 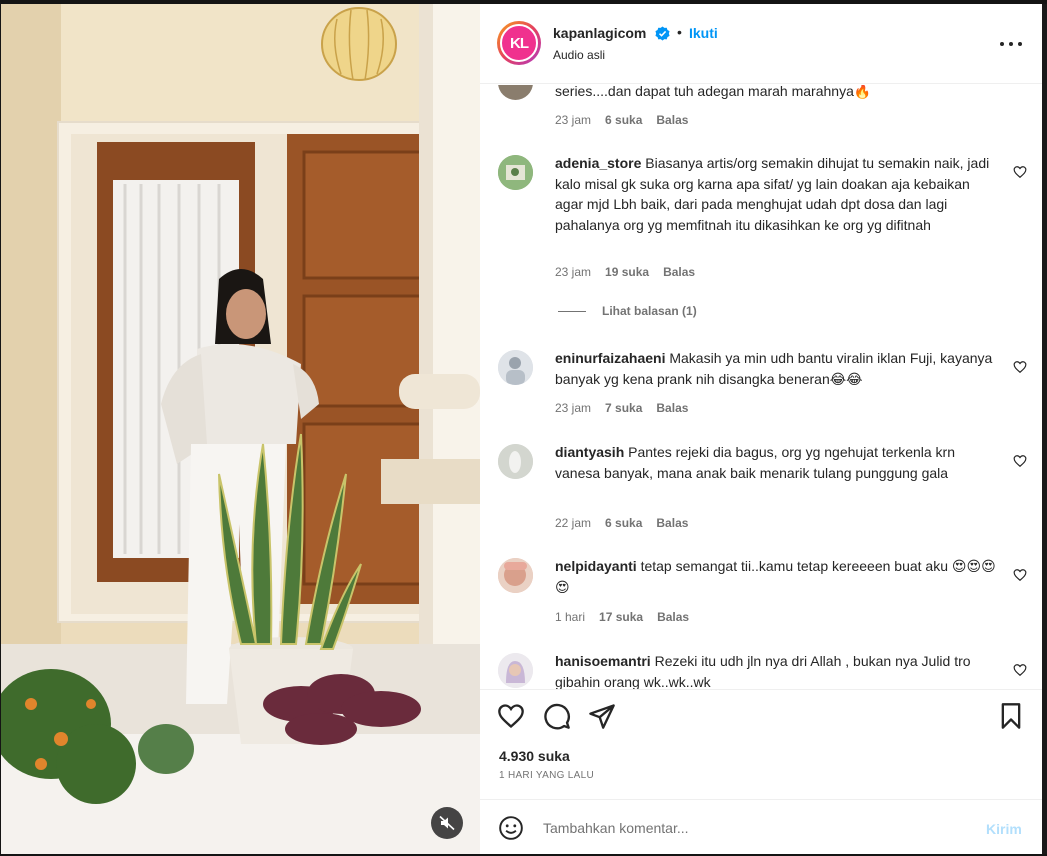 I want to click on verified-badge-icon, so click(x=662, y=33).